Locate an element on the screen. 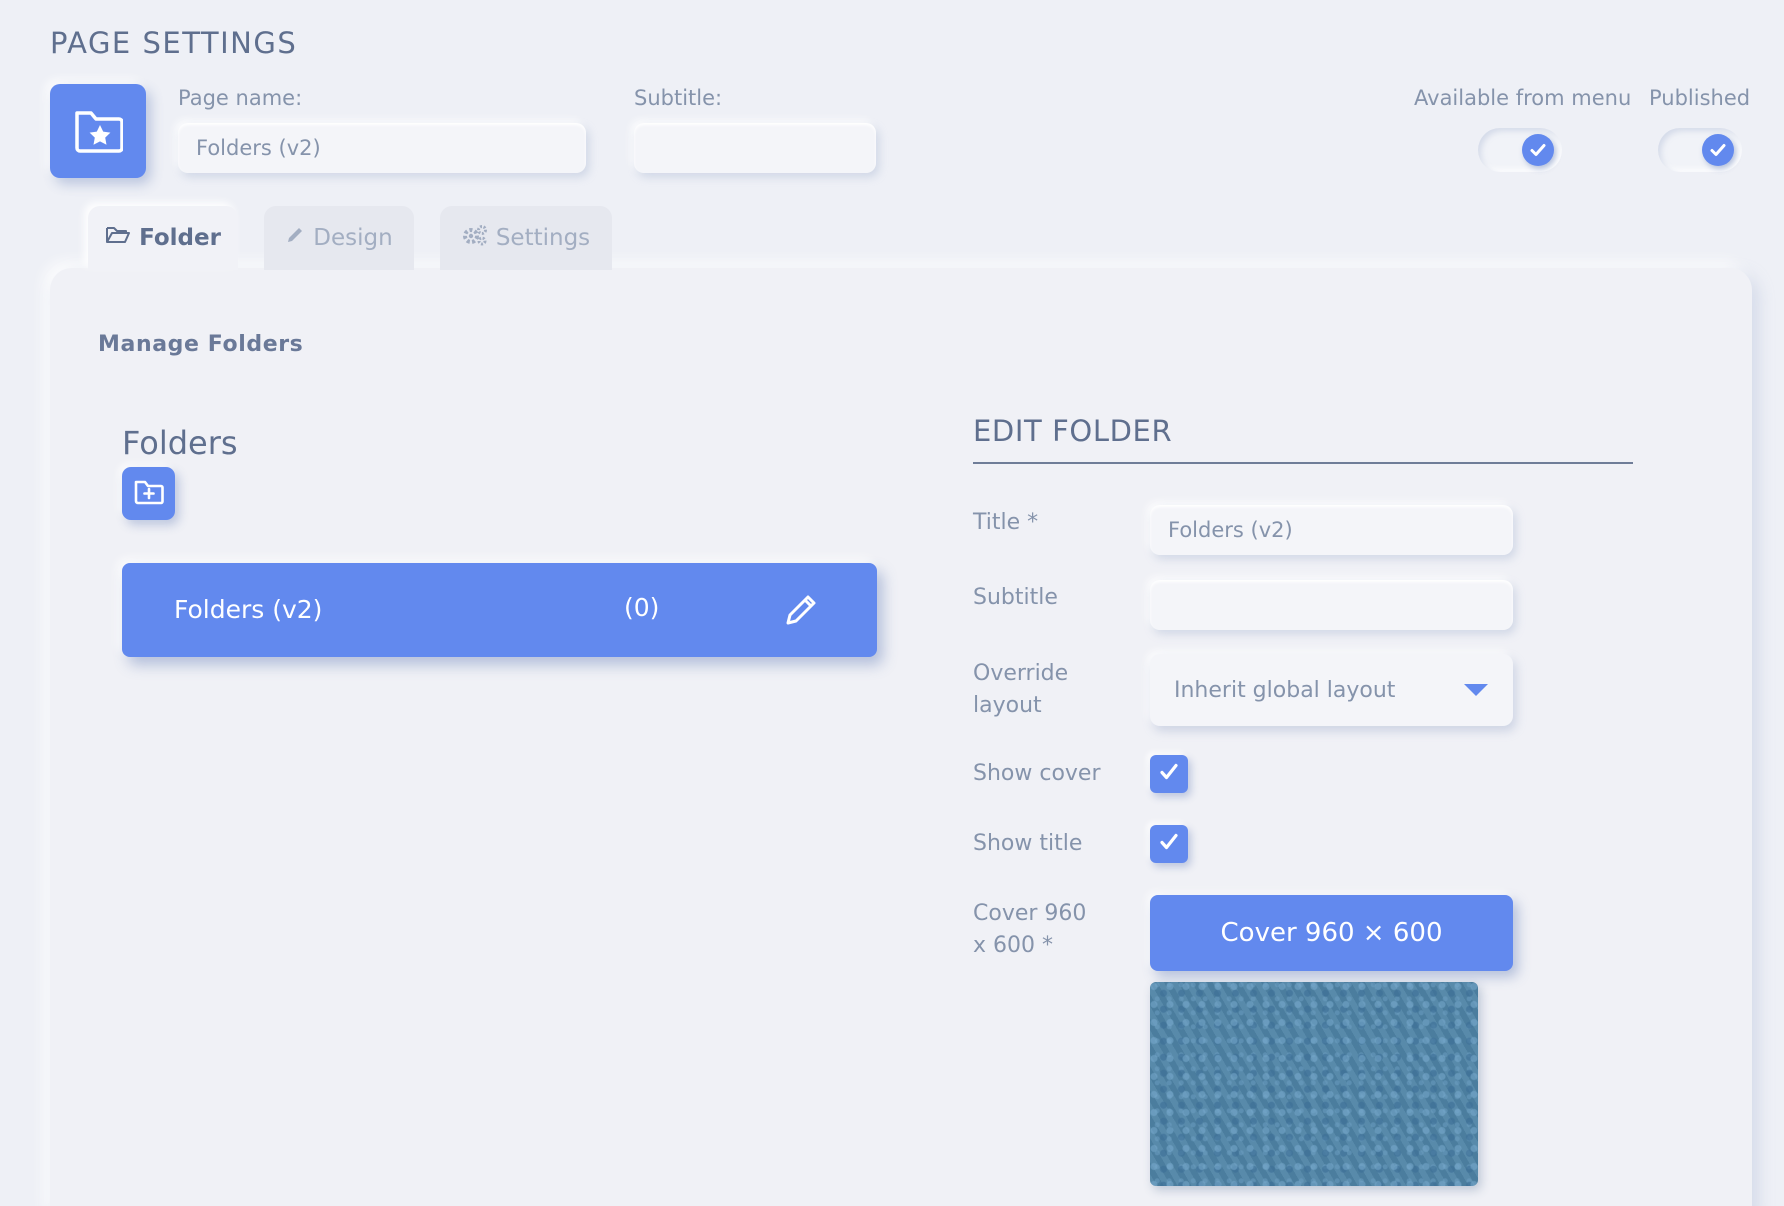 The width and height of the screenshot is (1784, 1206). subtitle-input is located at coordinates (755, 148).